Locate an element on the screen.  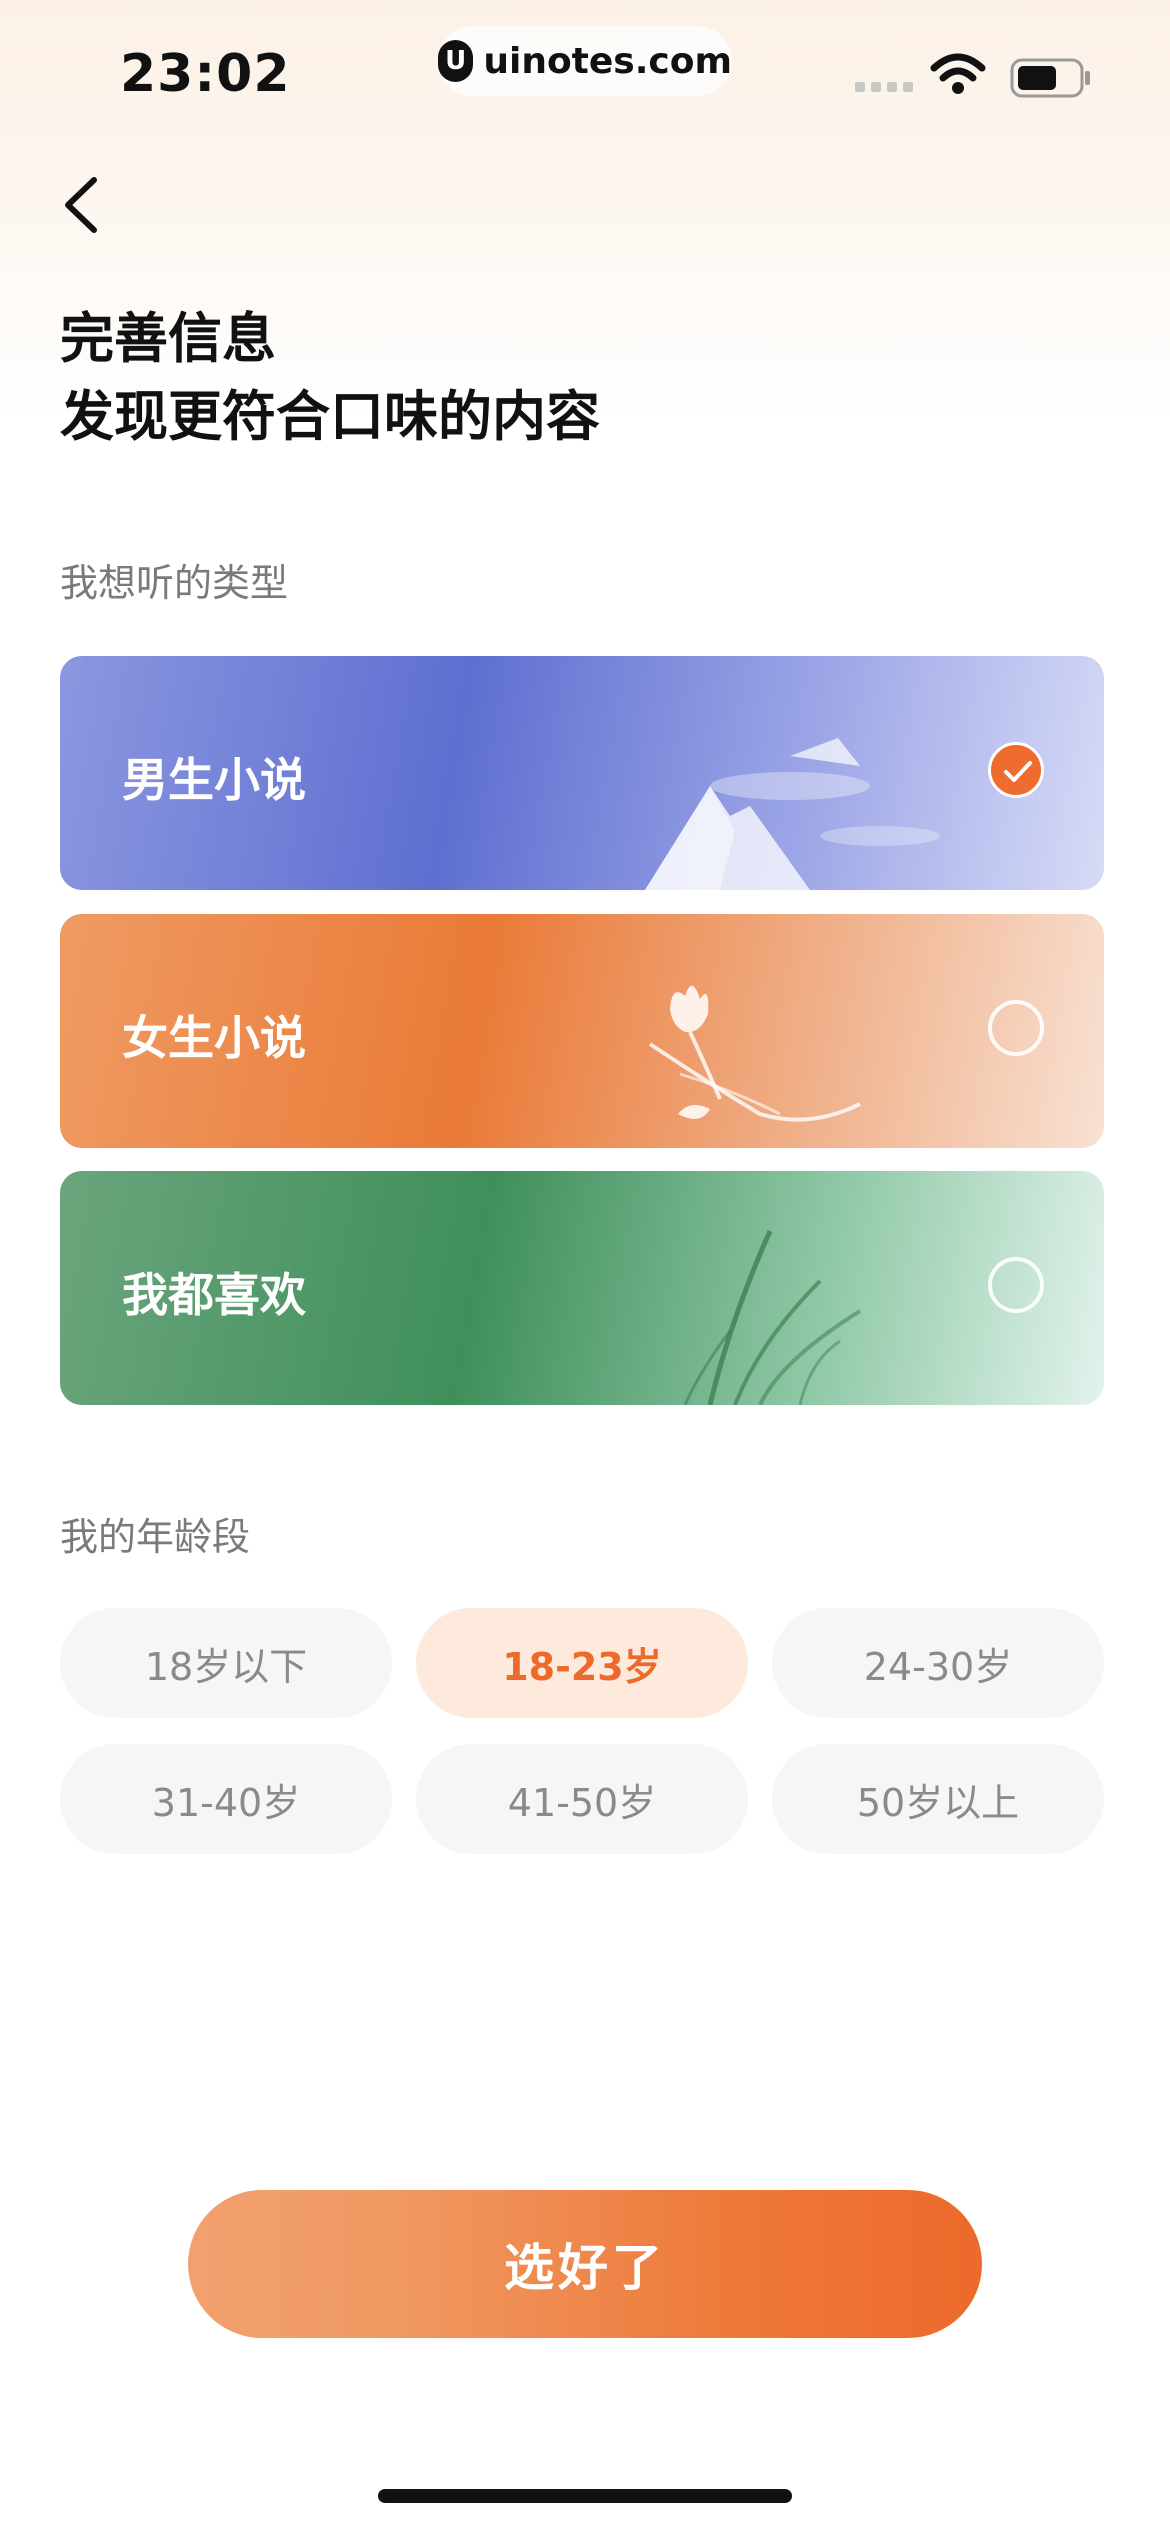
genre-option-label: 我都喜欢 is located at coordinates (214, 1295).